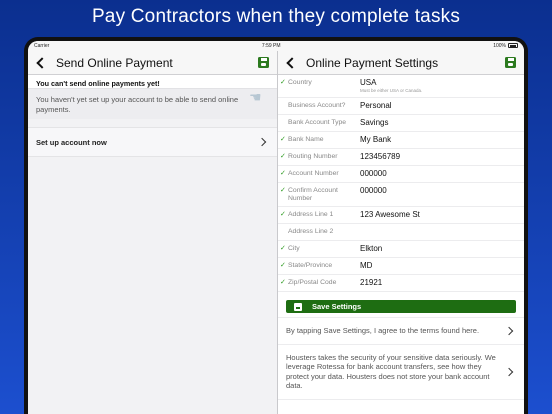 Image resolution: width=552 pixels, height=414 pixels. What do you see at coordinates (512, 46) in the screenshot?
I see `battery-icon` at bounding box center [512, 46].